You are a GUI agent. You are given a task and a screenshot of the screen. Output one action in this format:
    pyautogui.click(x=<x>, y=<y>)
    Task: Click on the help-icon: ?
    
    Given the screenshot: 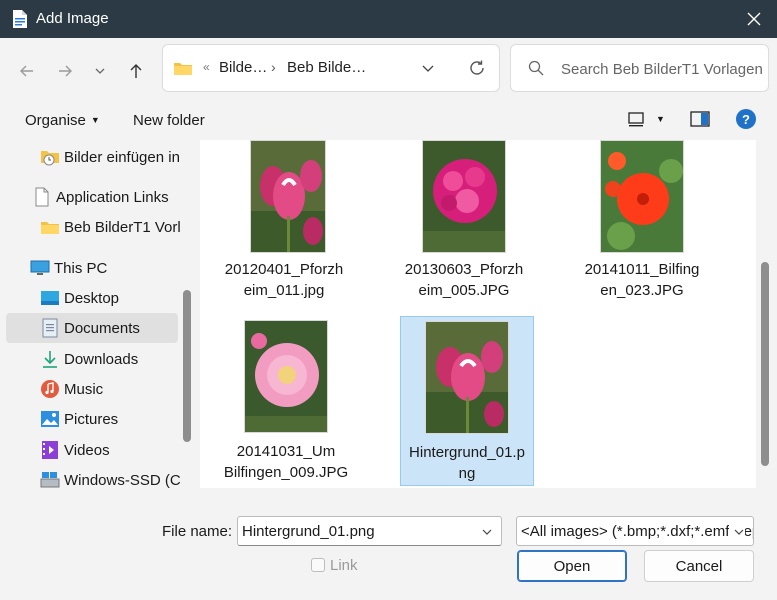 What is the action you would take?
    pyautogui.click(x=746, y=119)
    